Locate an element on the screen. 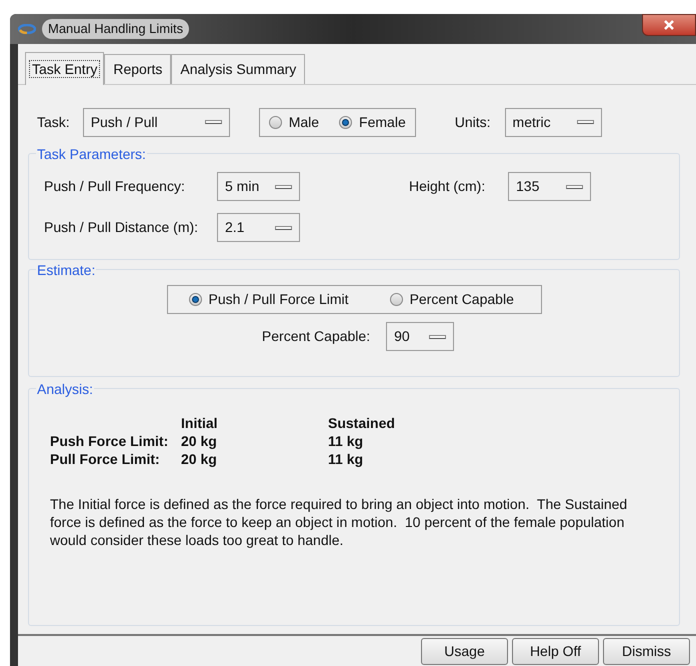 The height and width of the screenshot is (666, 696). field-label: Task: is located at coordinates (53, 122).